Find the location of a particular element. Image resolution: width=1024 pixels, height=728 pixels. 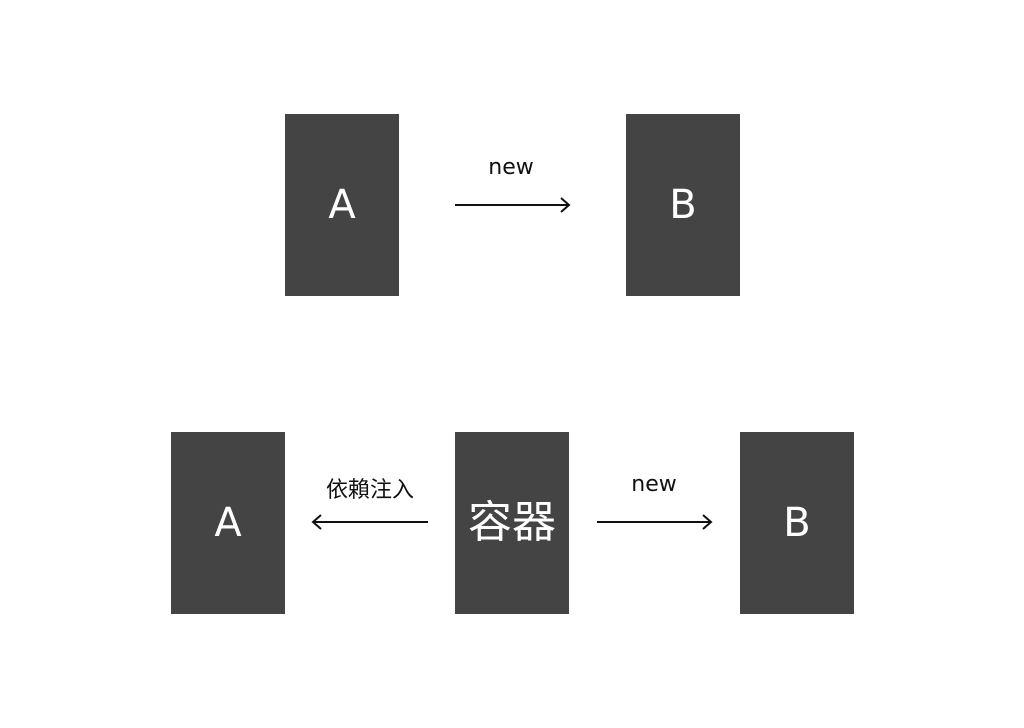

top-box-a: A is located at coordinates (342, 205).